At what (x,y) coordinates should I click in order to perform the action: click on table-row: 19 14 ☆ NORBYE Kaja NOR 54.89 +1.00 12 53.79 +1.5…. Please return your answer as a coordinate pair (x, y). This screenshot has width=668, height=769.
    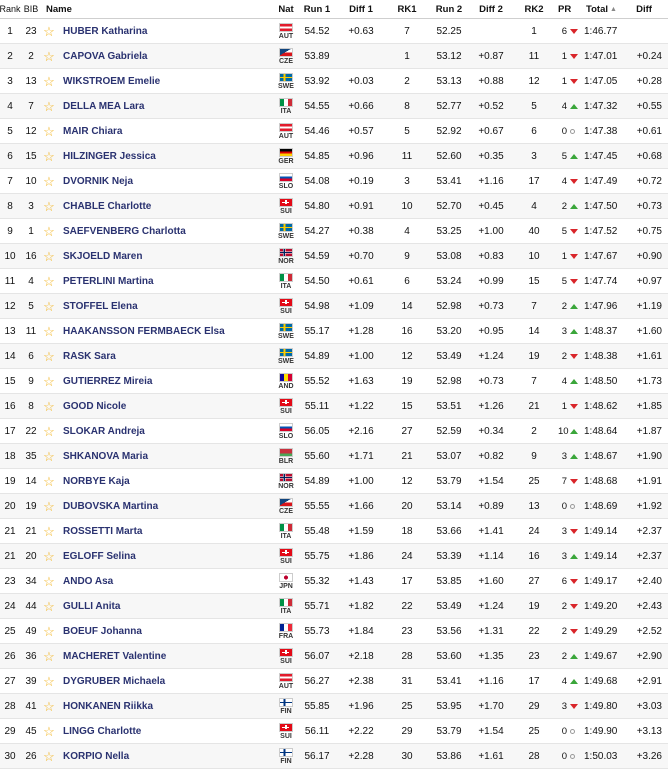
    Looking at the image, I should click on (334, 481).